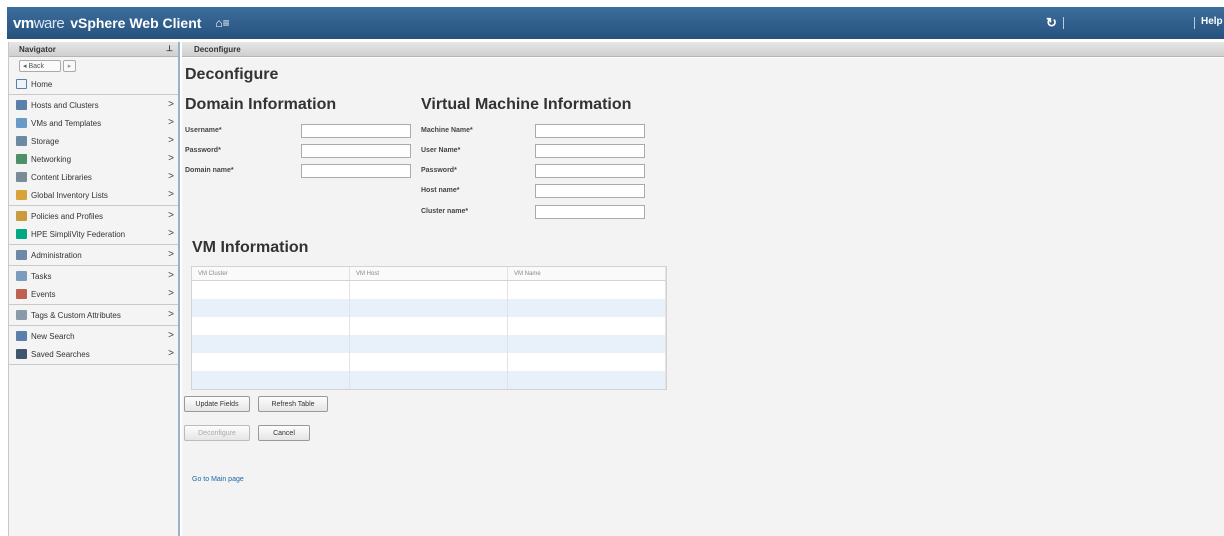 The image size is (1224, 536). I want to click on nav-item: Content Libraries >, so click(93, 177).